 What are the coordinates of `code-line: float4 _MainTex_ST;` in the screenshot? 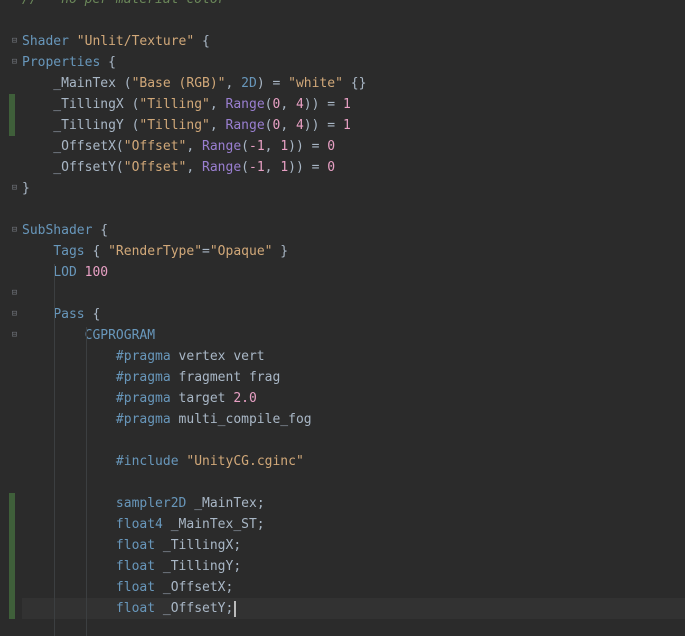 It's located at (353, 524).